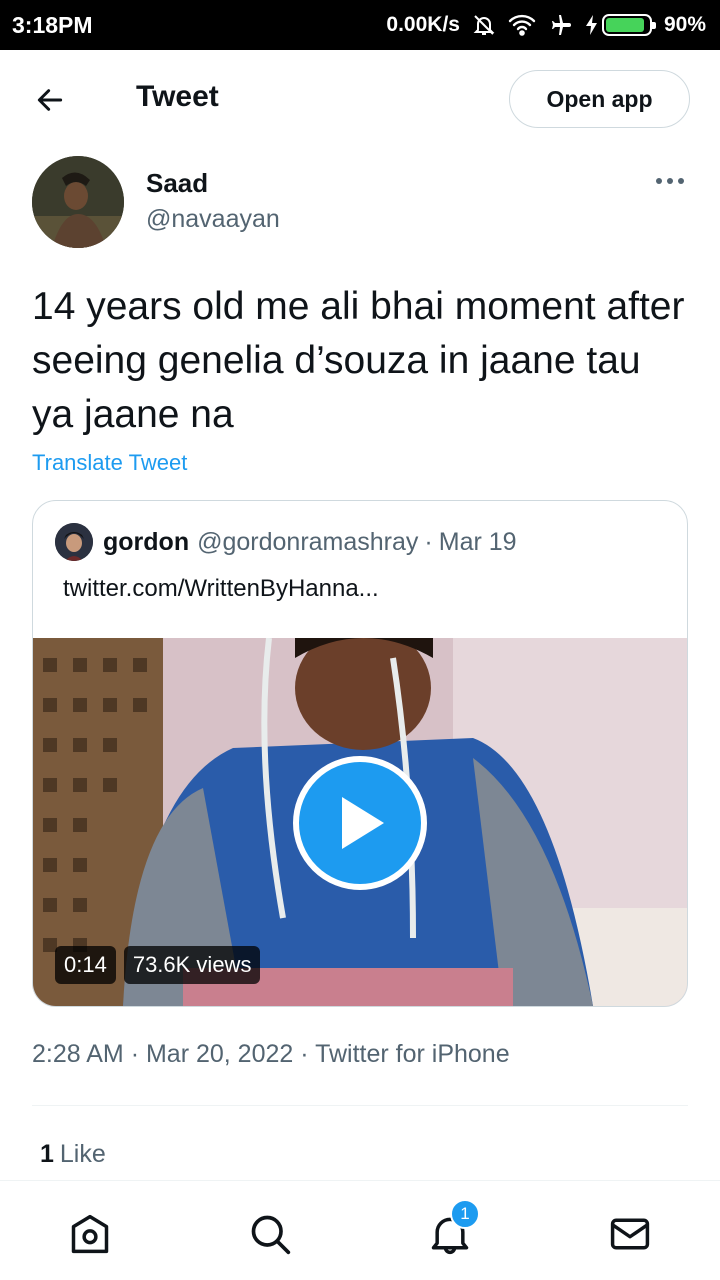 The height and width of the screenshot is (1280, 720). I want to click on quoted-author-avatar, so click(74, 542).